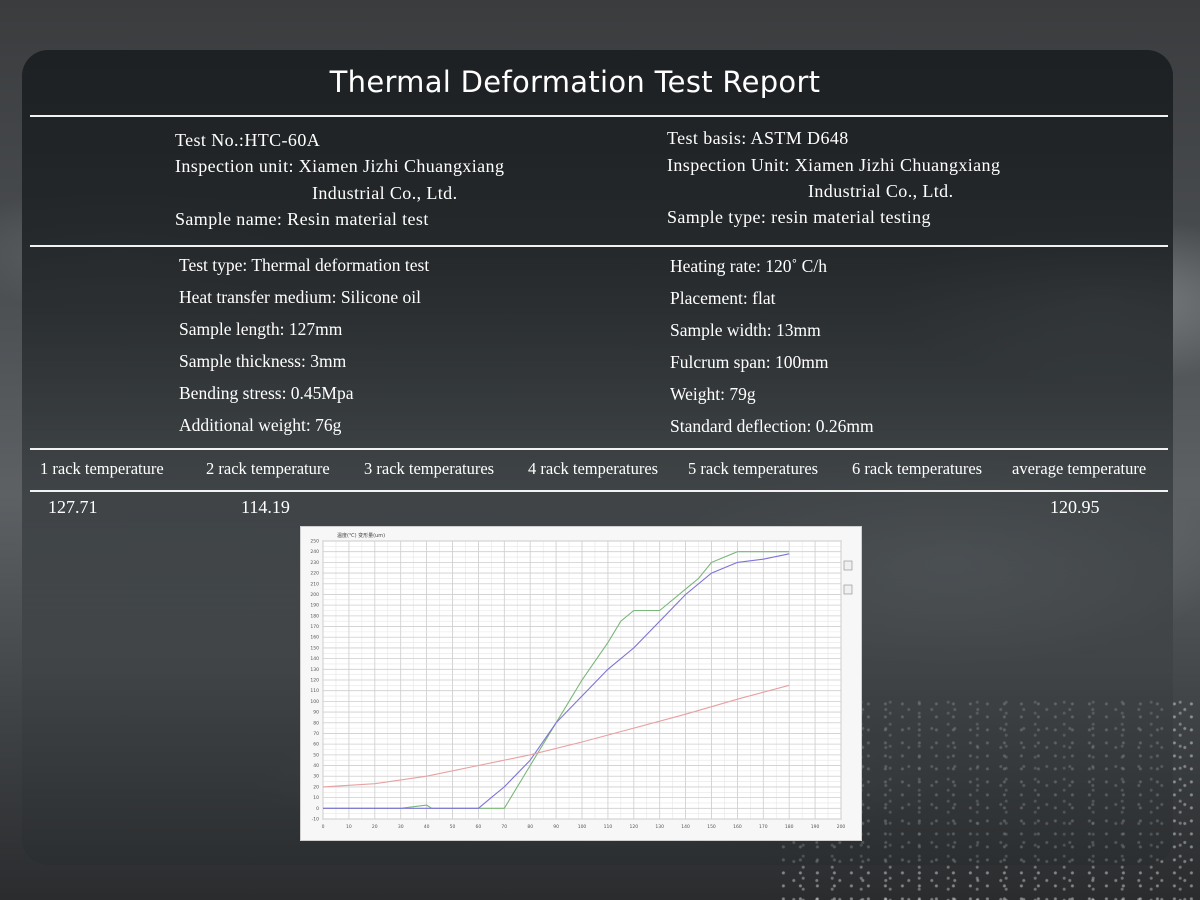 The image size is (1200, 900). I want to click on x-tick-label: 100, so click(582, 827).